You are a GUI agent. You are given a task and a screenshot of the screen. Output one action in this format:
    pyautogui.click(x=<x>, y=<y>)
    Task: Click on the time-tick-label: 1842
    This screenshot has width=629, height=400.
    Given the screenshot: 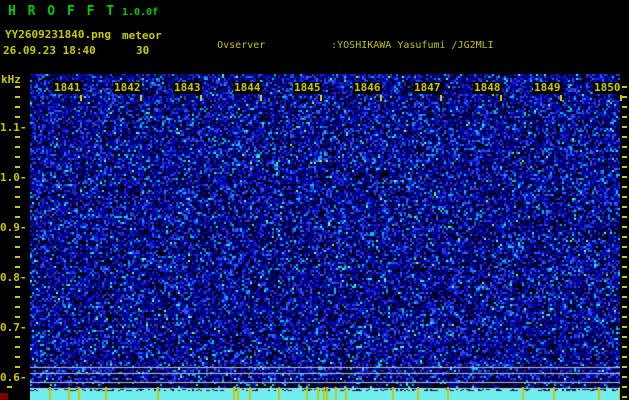 What is the action you would take?
    pyautogui.click(x=127, y=87)
    